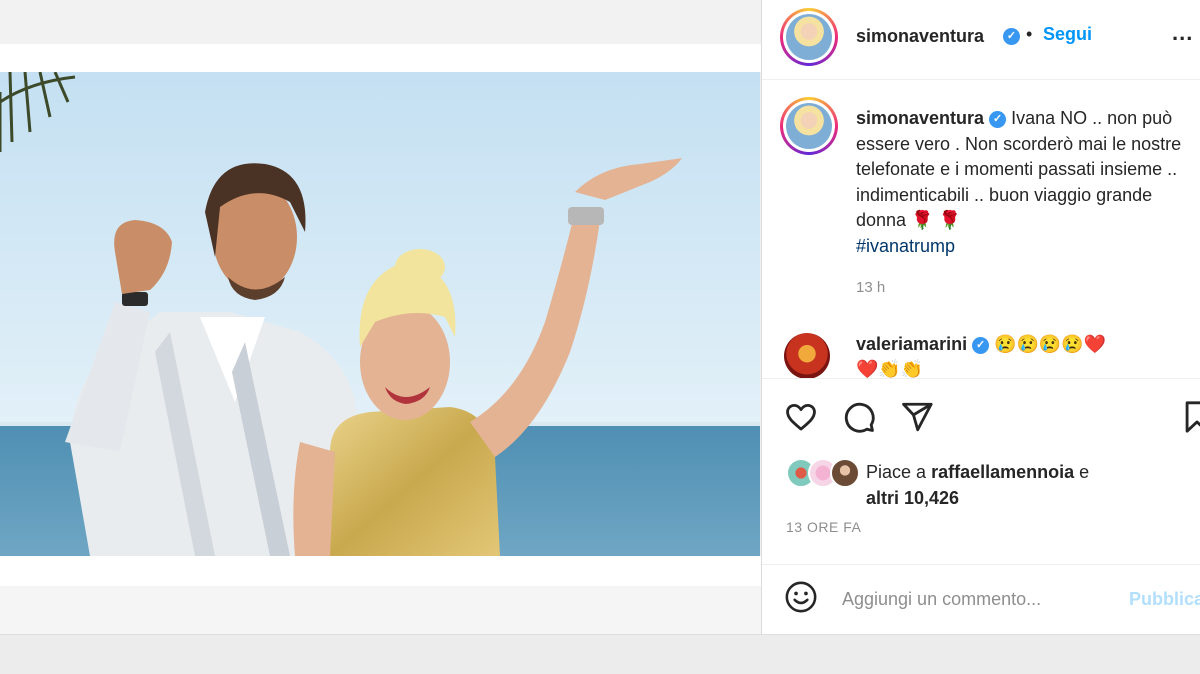 This screenshot has height=674, width=1200. What do you see at coordinates (1191, 417) in the screenshot?
I see `bookmark-icon` at bounding box center [1191, 417].